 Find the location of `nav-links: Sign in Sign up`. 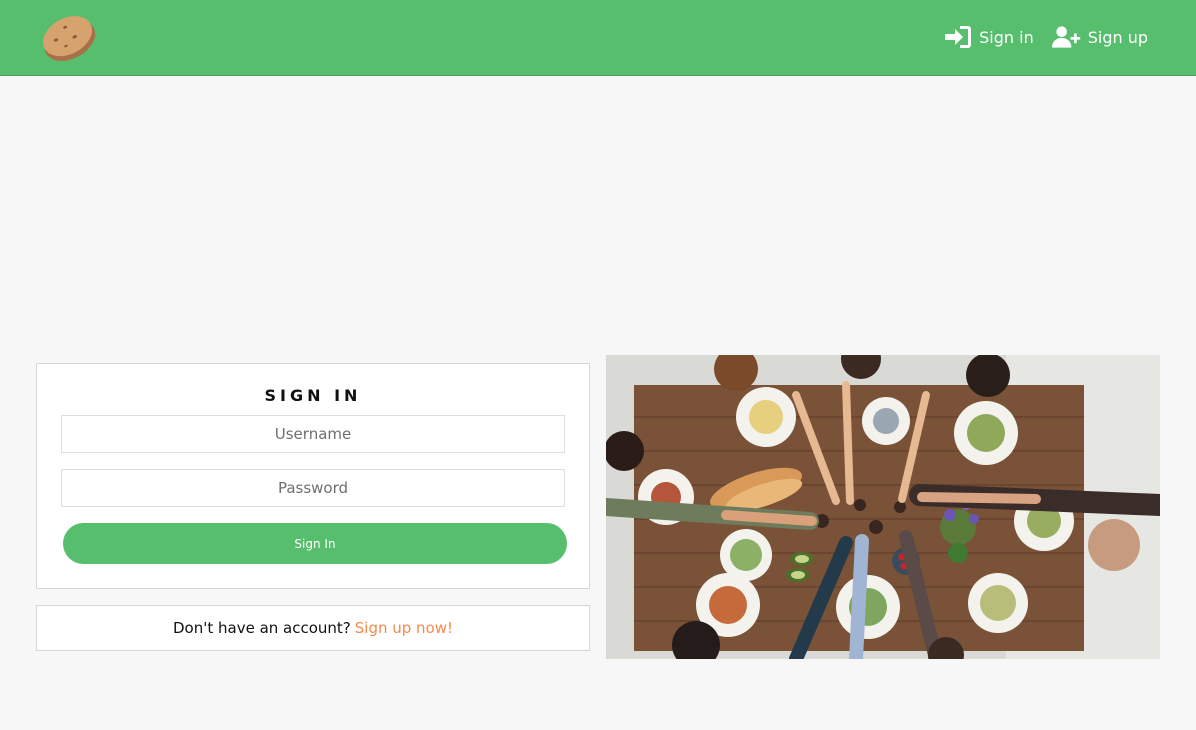

nav-links: Sign in Sign up is located at coordinates (1045, 37).